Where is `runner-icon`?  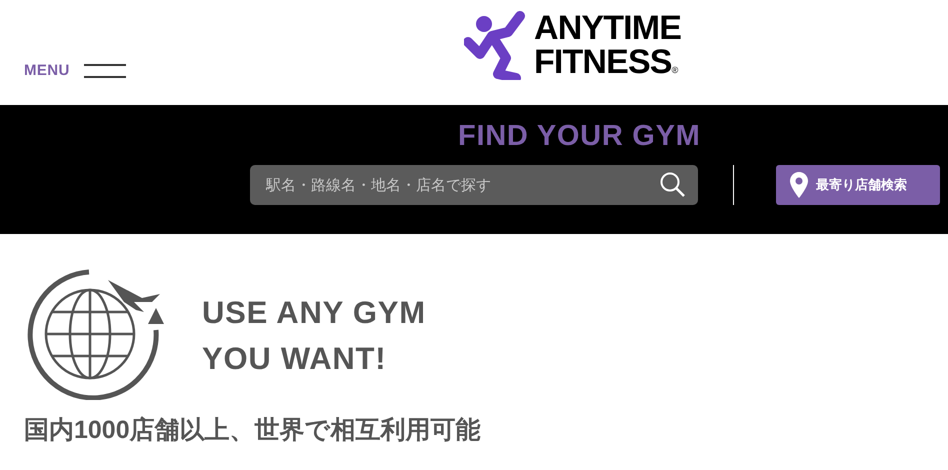 runner-icon is located at coordinates (496, 45).